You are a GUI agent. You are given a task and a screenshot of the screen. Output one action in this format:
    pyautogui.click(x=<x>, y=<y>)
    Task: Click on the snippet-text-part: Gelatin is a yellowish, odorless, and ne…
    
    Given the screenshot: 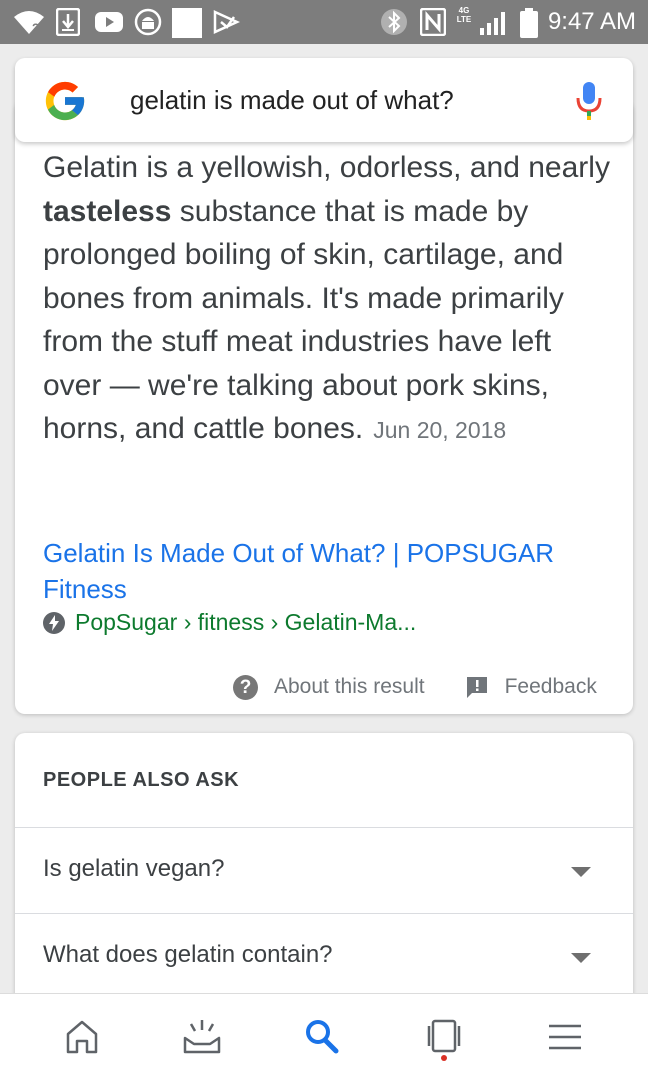 What is the action you would take?
    pyautogui.click(x=326, y=167)
    